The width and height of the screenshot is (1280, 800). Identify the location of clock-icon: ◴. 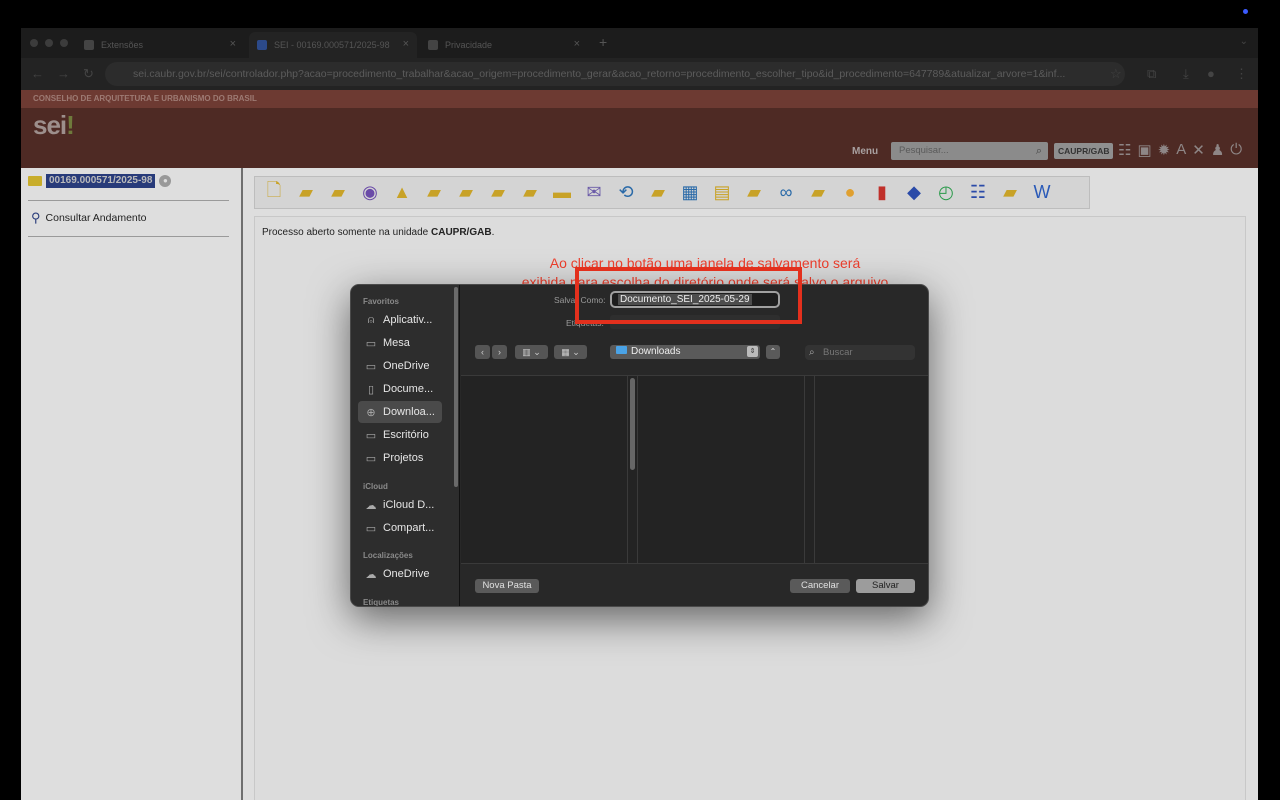
(946, 193).